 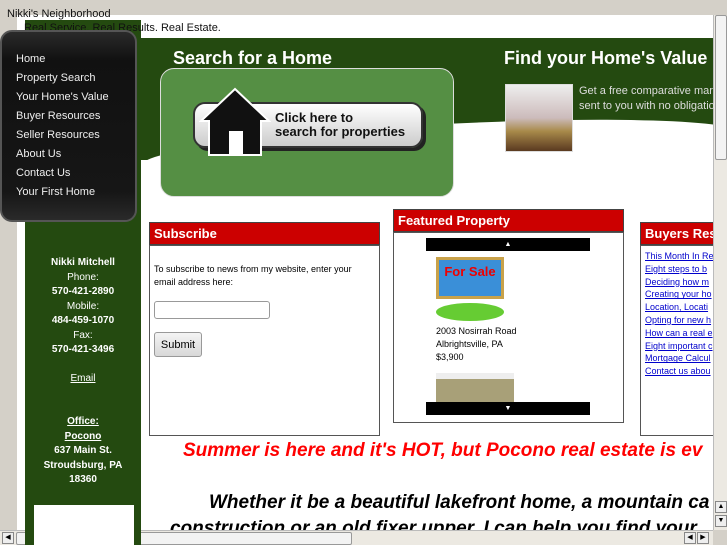 I want to click on buyers-link: Contact us abou, so click(x=679, y=371).